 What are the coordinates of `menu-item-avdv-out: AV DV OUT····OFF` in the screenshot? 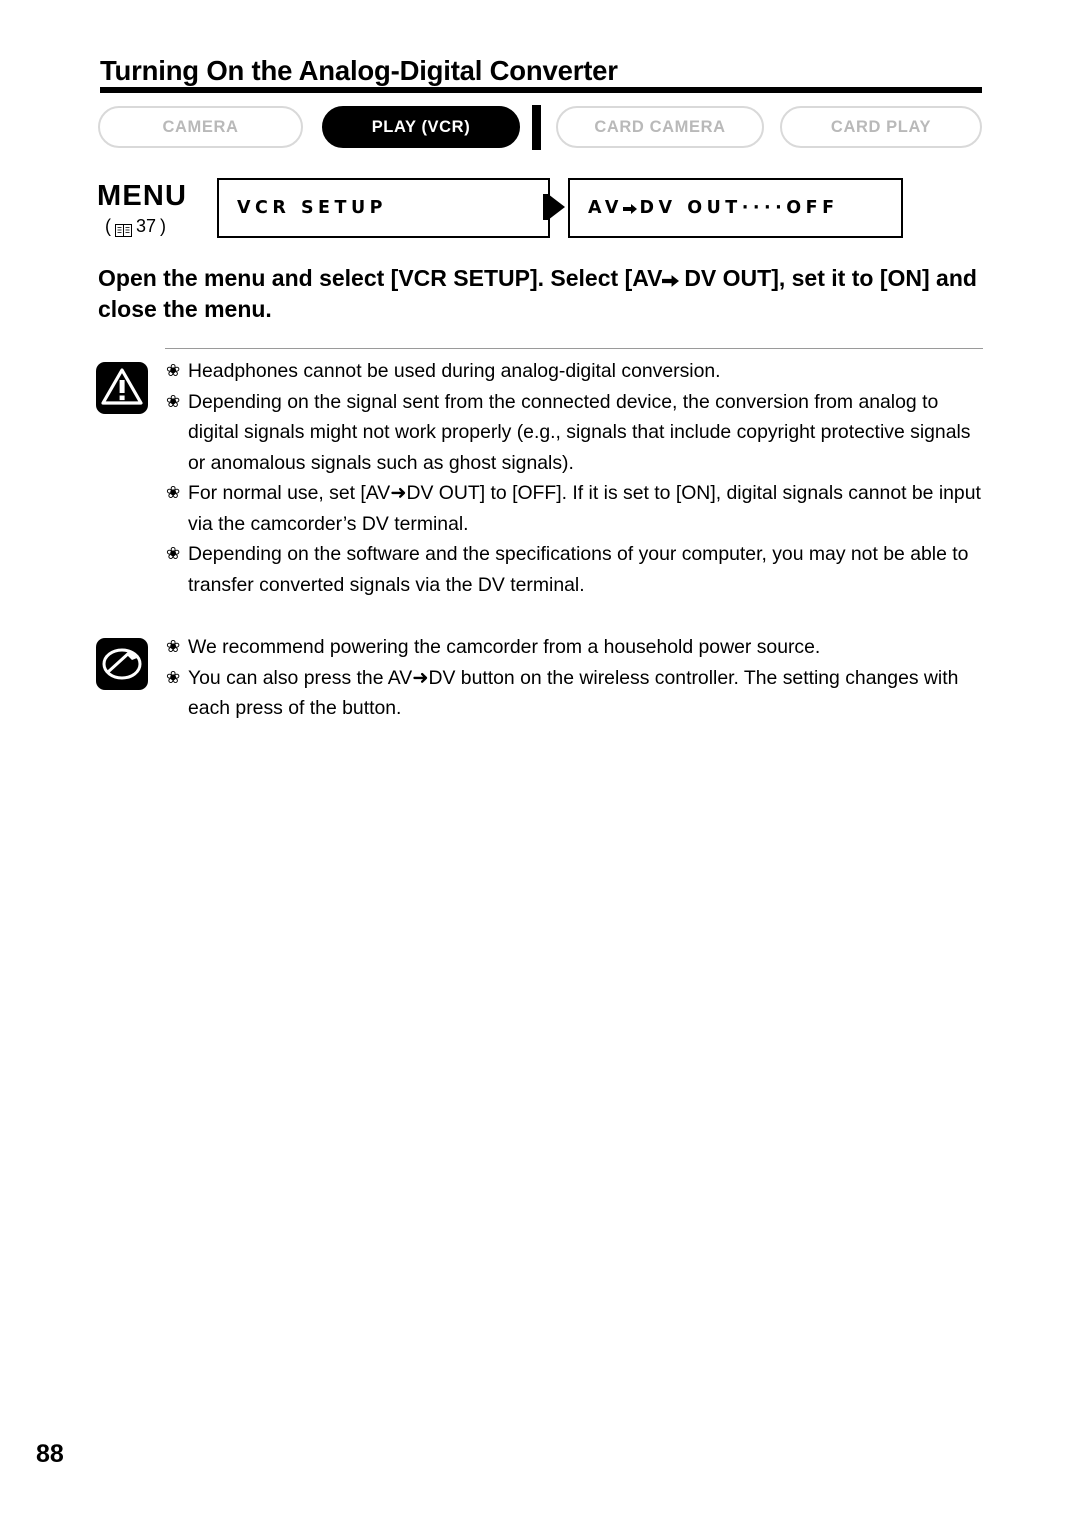 It's located at (735, 208).